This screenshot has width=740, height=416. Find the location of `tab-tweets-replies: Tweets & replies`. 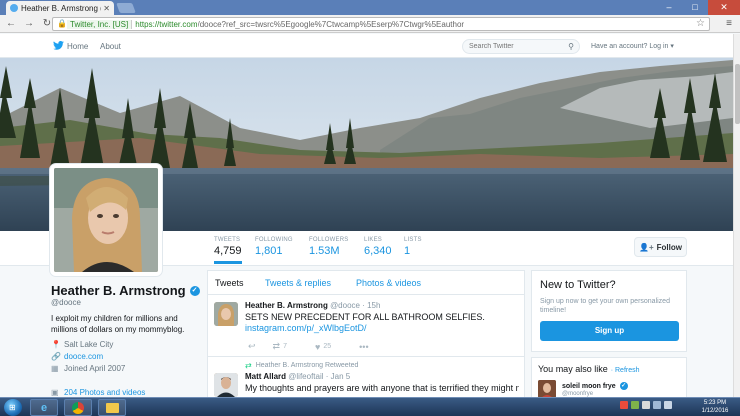

tab-tweets-replies: Tweets & replies is located at coordinates (298, 283).